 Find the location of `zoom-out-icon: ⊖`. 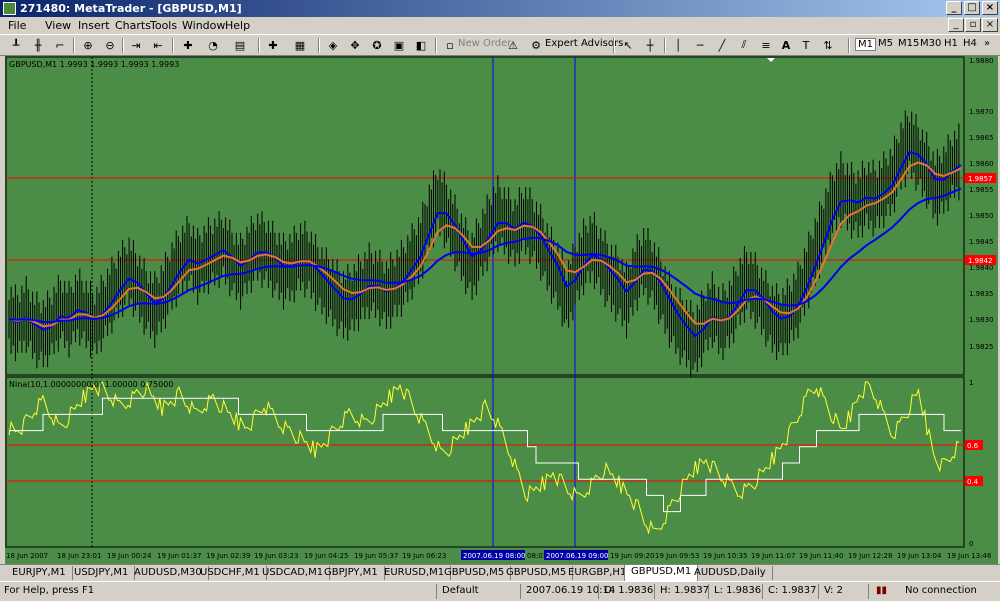

zoom-out-icon: ⊖ is located at coordinates (110, 45).